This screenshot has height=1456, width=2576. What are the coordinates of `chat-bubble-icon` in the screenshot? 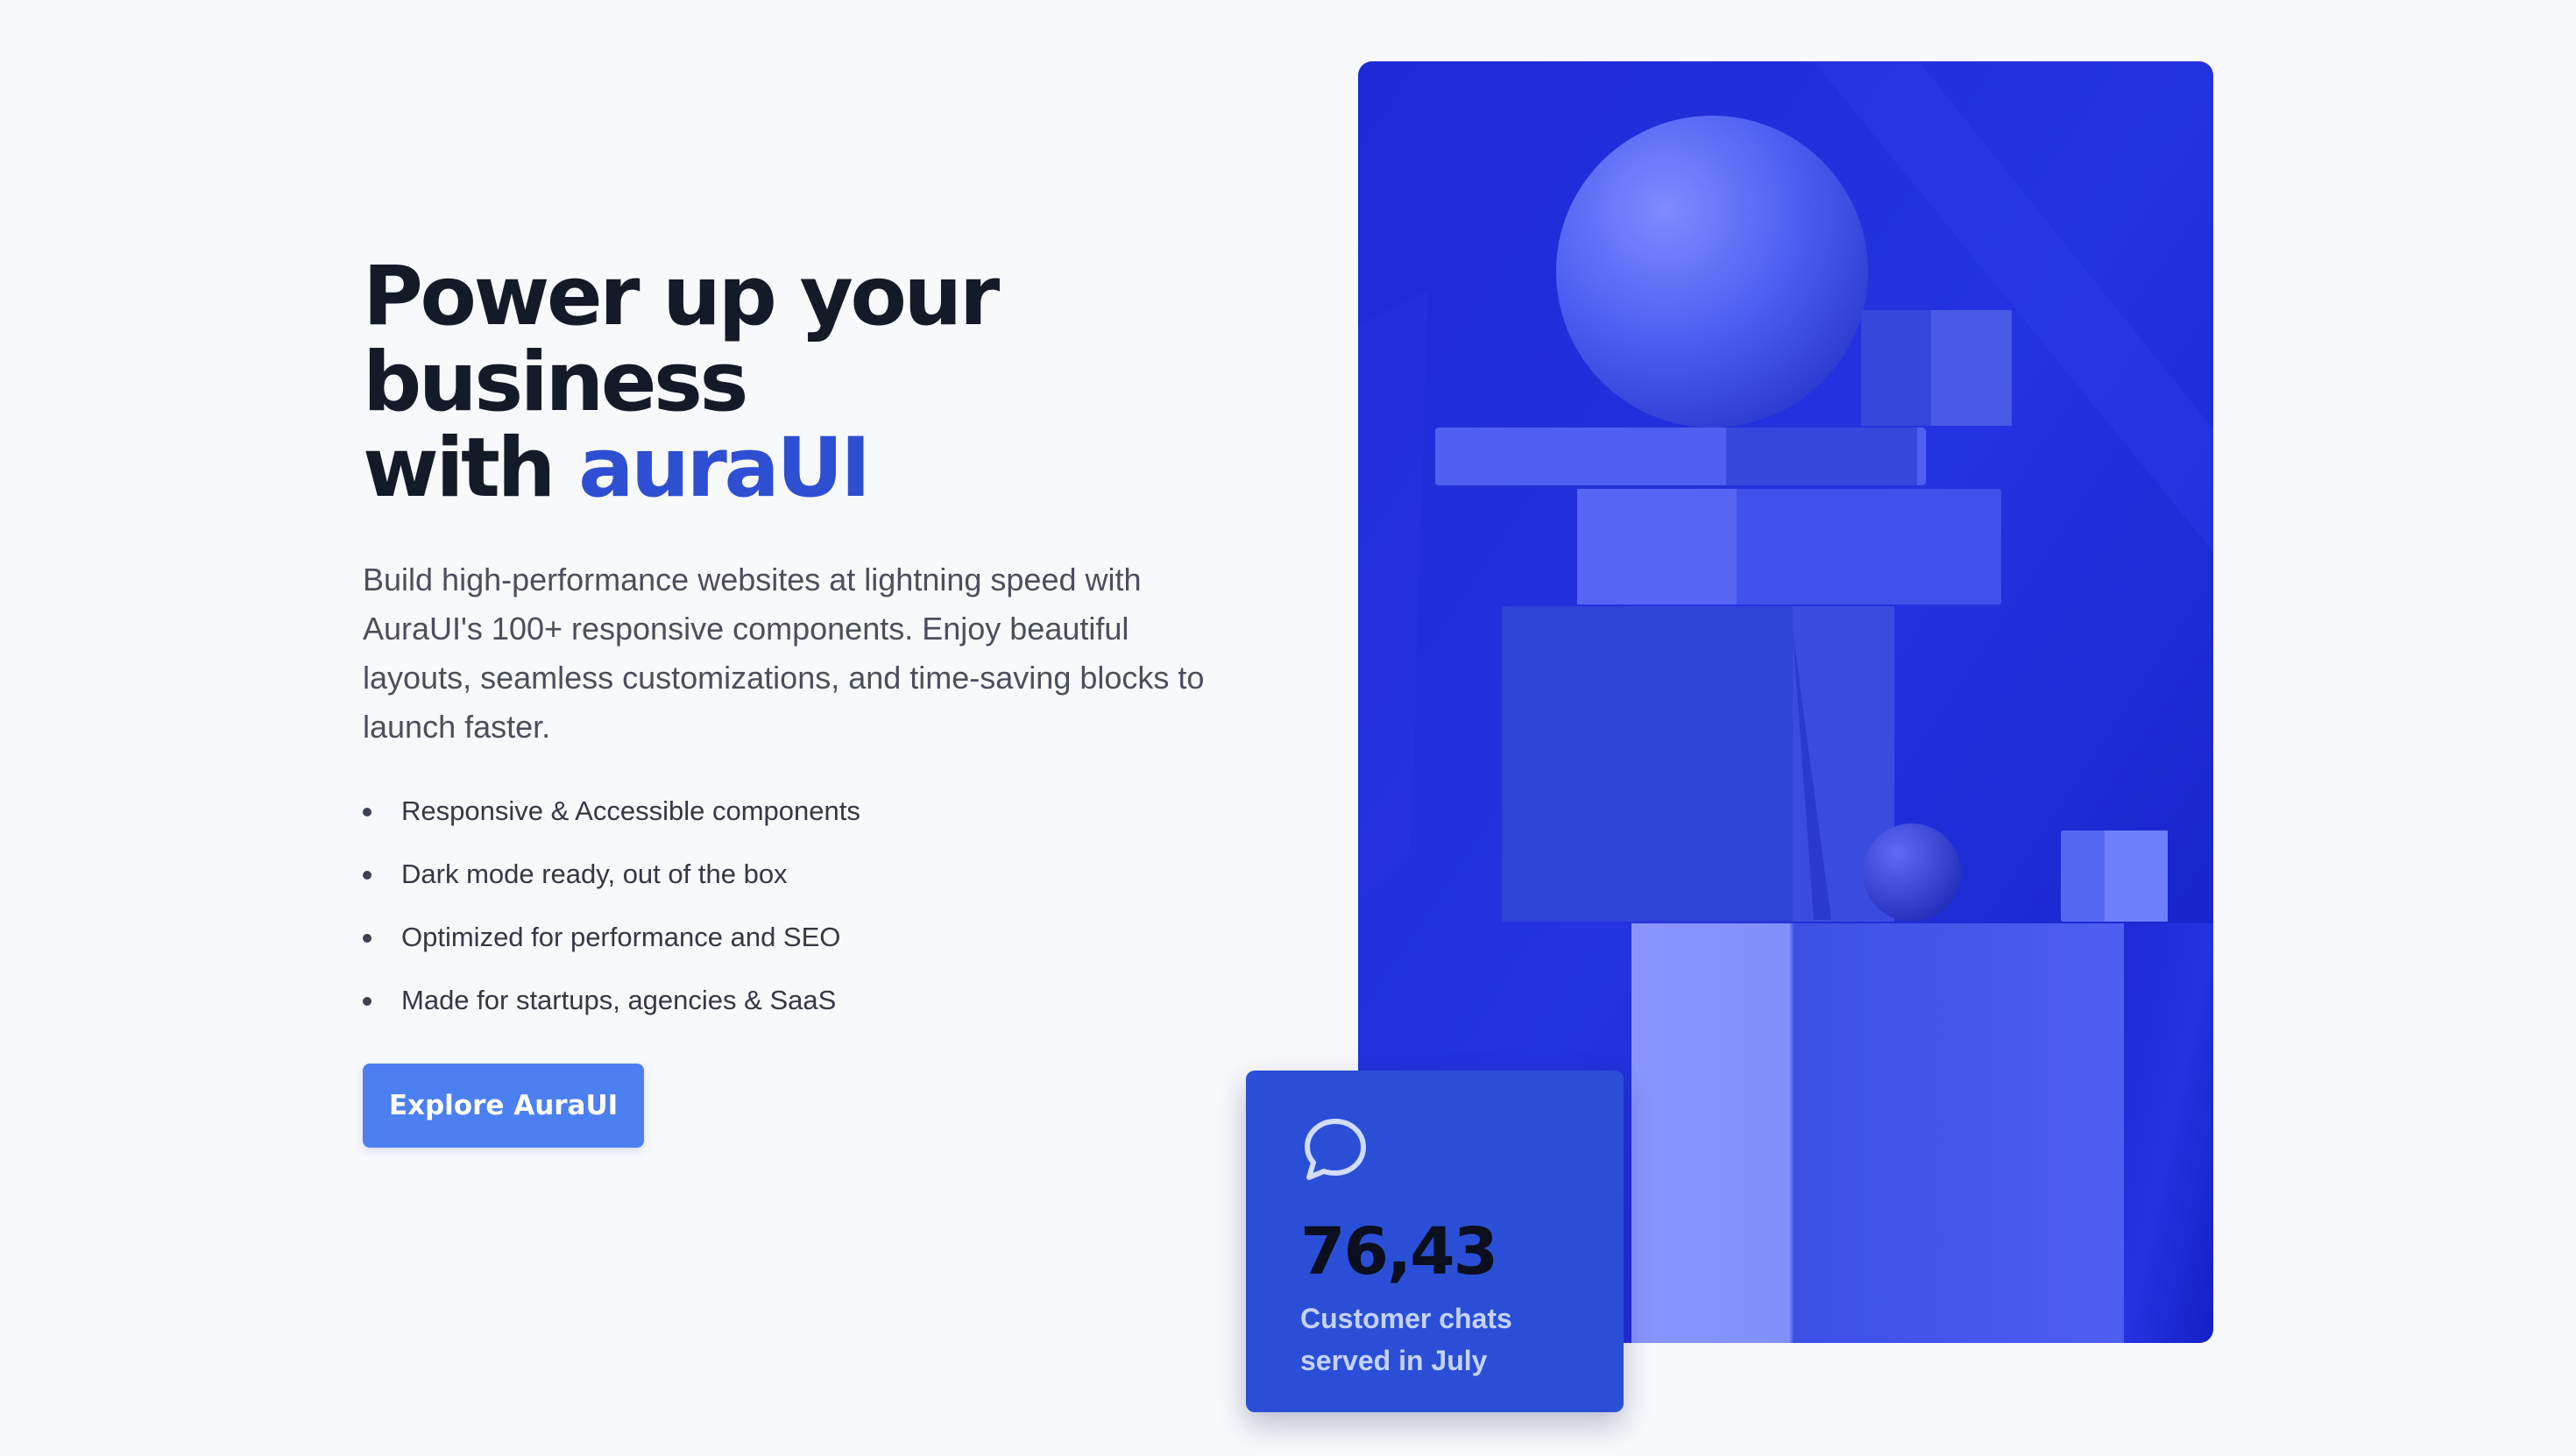 It's located at (1335, 1149).